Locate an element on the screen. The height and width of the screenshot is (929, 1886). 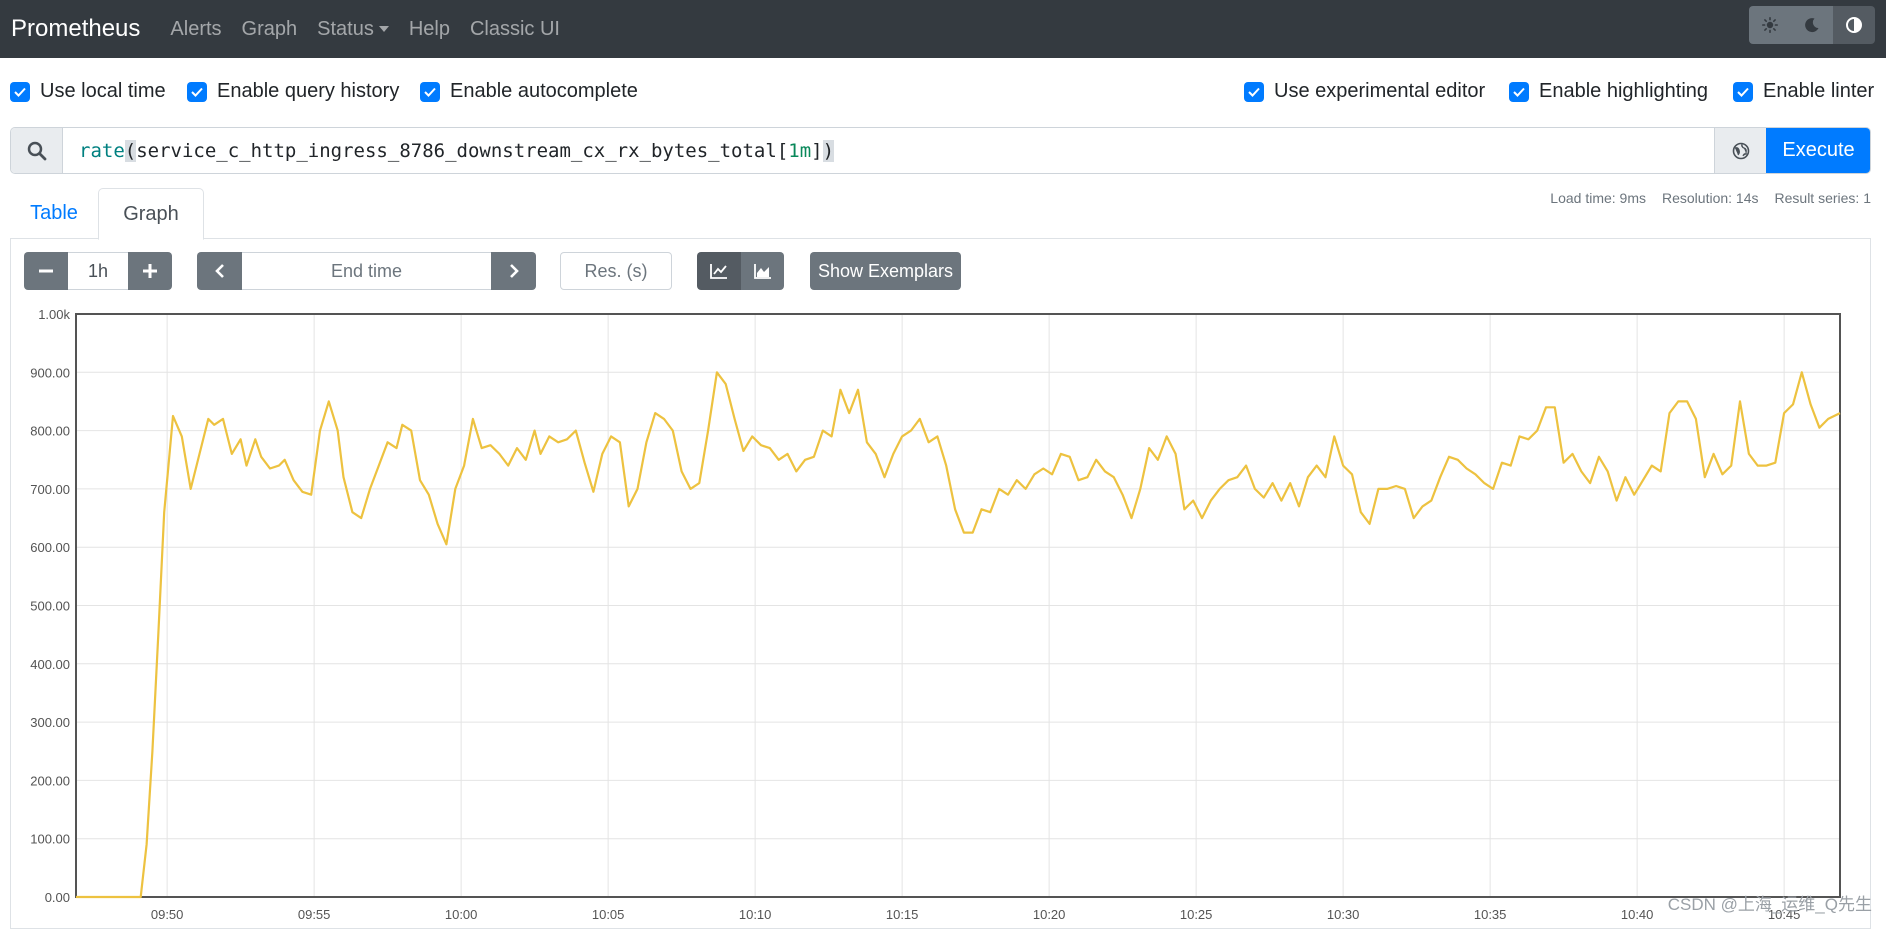
nav-classic-ui: Classic UI is located at coordinates (515, 29).